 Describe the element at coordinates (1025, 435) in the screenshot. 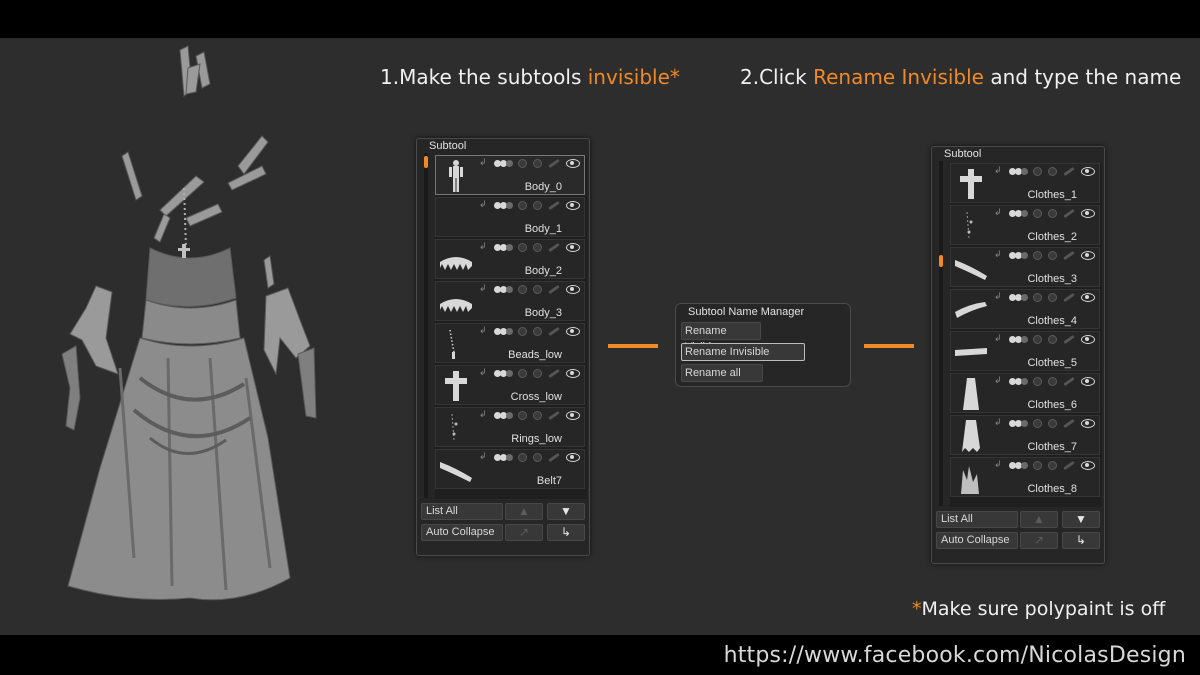

I see `subtool-row: ↲ Clothes_7` at that location.